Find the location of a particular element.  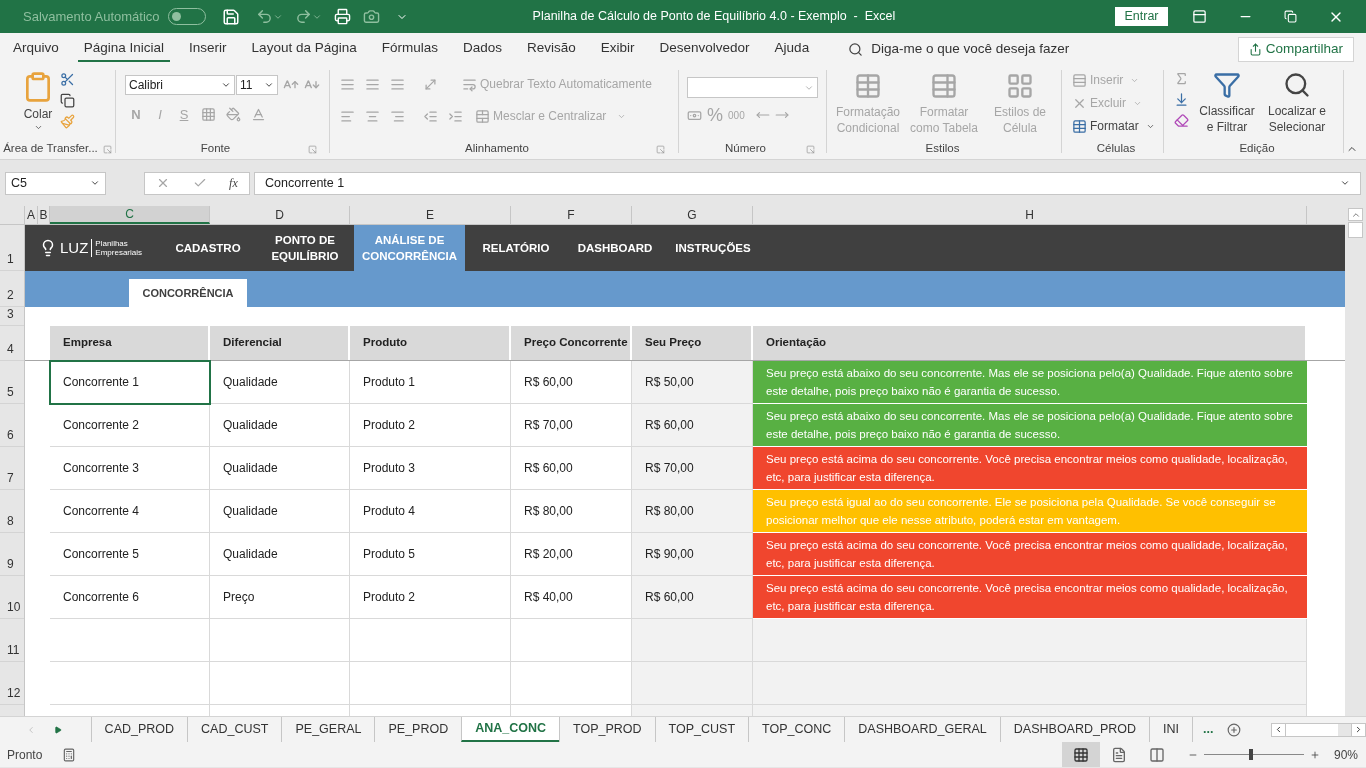

copy-icon is located at coordinates (67, 100).